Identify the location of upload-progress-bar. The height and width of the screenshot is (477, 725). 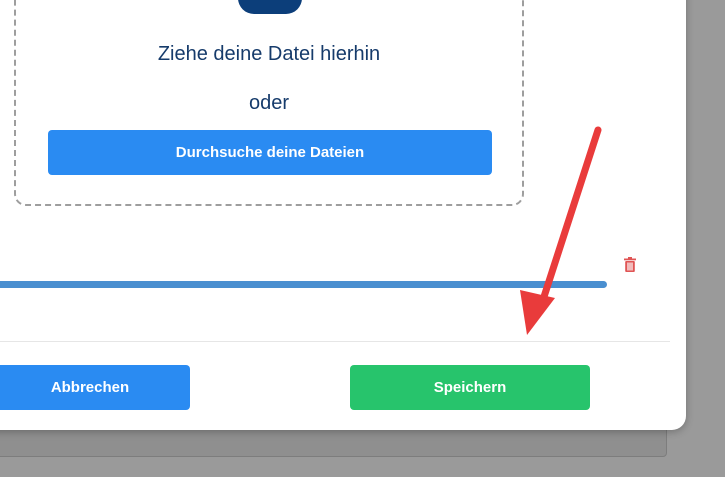
(303, 284).